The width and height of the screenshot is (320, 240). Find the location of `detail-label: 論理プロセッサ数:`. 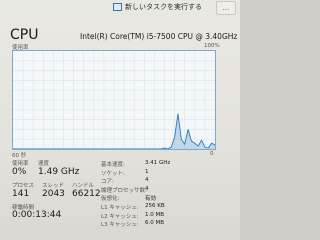

detail-label: 論理プロセッサ数: is located at coordinates (124, 190).